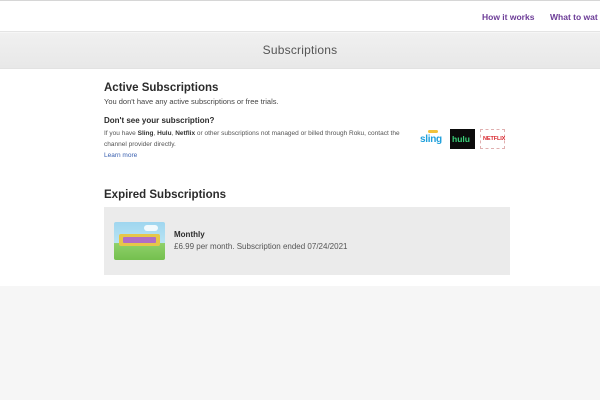  Describe the element at coordinates (165, 195) in the screenshot. I see `expired-subscriptions-heading: Expired Subscriptions` at that location.